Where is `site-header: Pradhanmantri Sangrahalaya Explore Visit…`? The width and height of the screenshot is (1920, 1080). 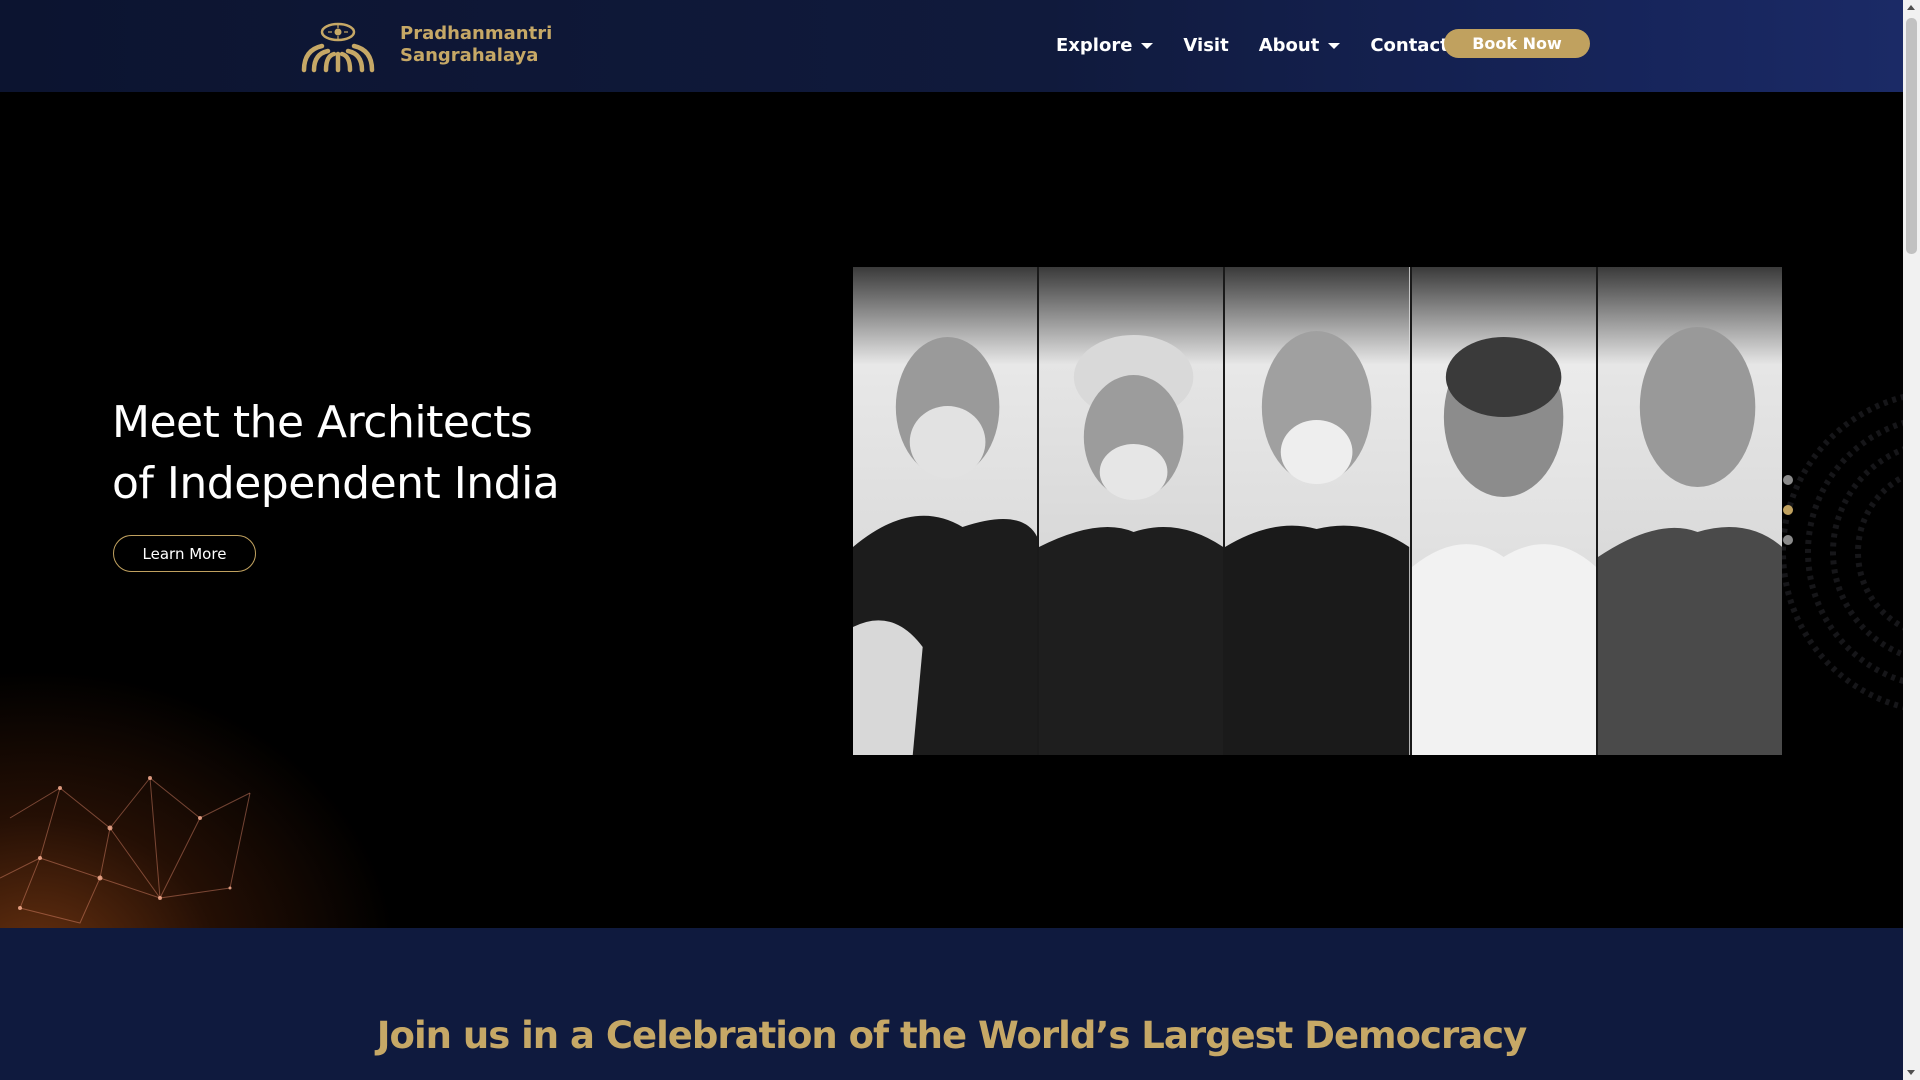
site-header: Pradhanmantri Sangrahalaya Explore Visit… is located at coordinates (951, 46).